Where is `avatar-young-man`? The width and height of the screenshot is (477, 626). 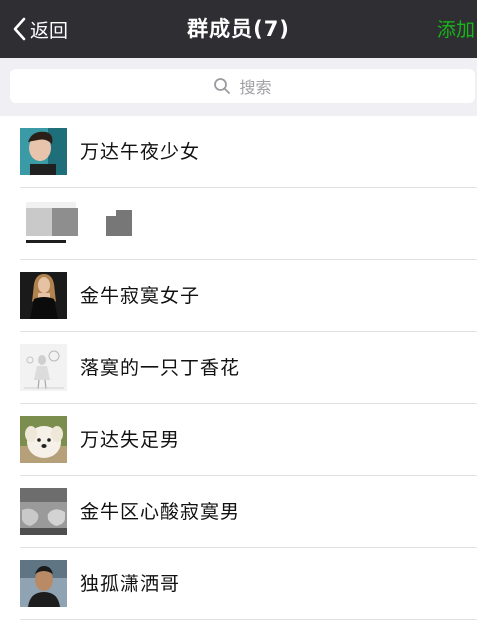 avatar-young-man is located at coordinates (43, 151).